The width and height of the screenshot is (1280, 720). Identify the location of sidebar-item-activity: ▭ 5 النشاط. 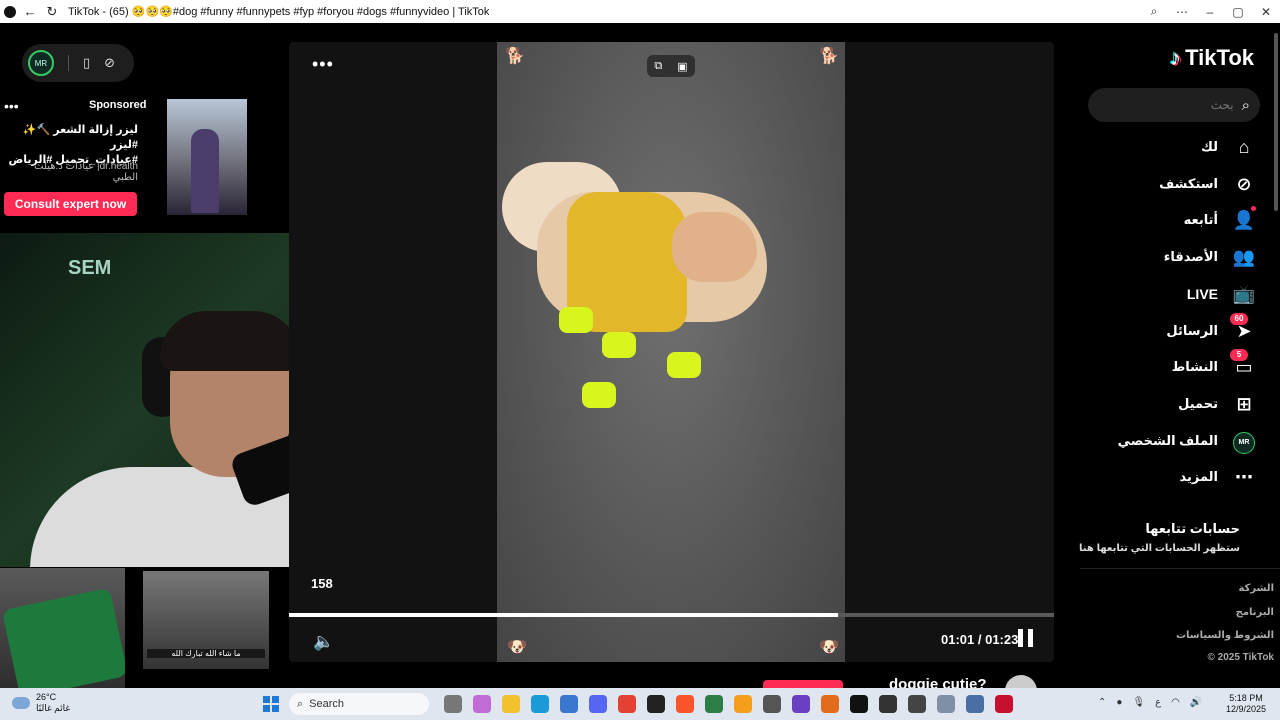
(1214, 363).